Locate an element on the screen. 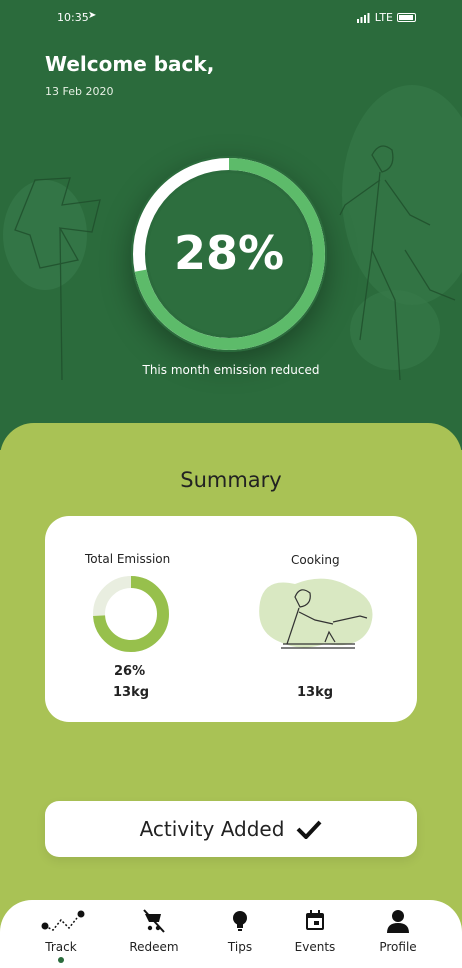 The width and height of the screenshot is (462, 968). total-emission-label: Total Emission is located at coordinates (128, 559).